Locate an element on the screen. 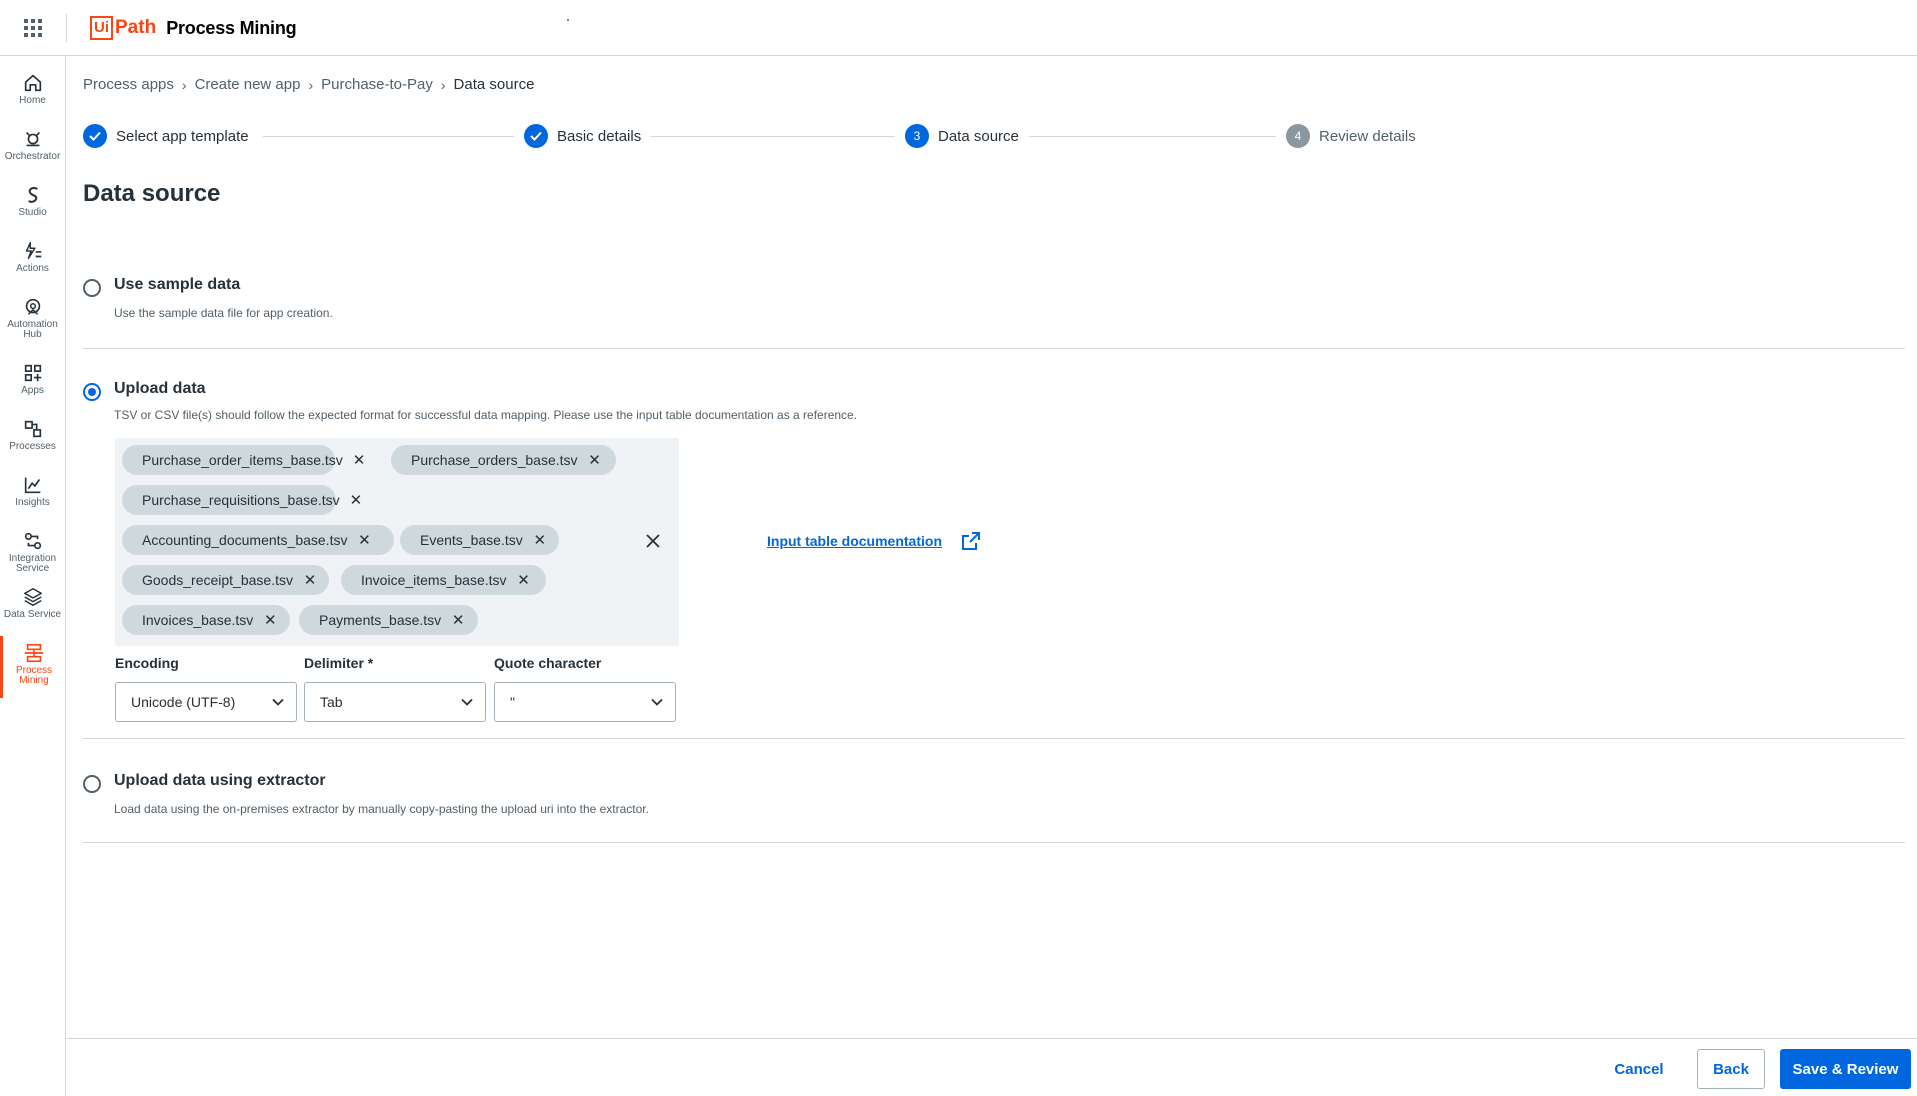  file-chip: Accounting_documents_base.tsv ✕ is located at coordinates (258, 540).